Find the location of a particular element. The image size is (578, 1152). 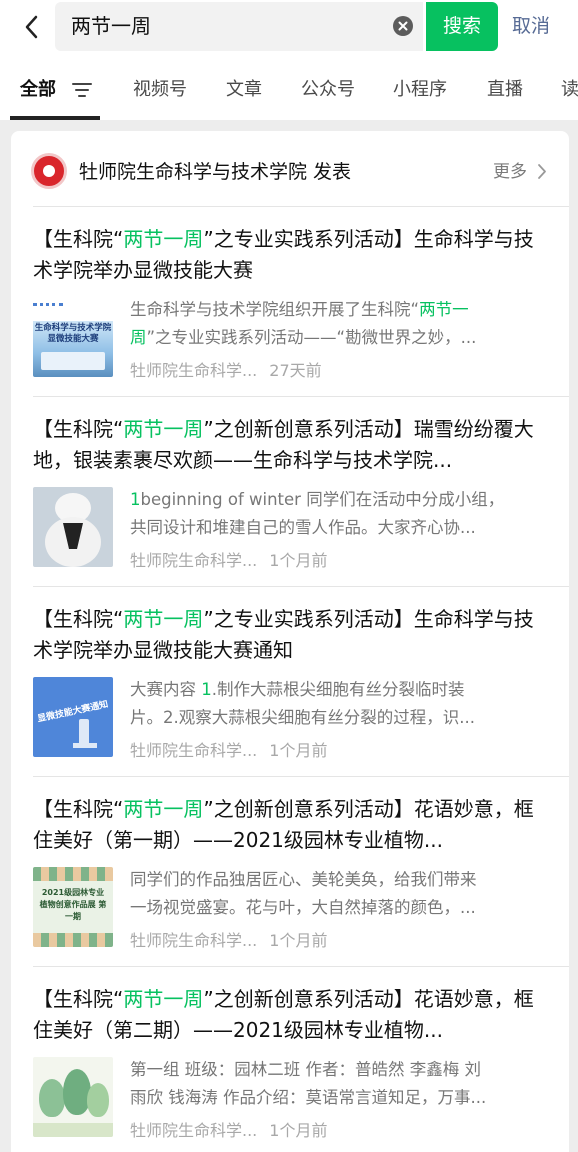

result-meta: 牡师院生命科学... 27天前 is located at coordinates (232, 371).